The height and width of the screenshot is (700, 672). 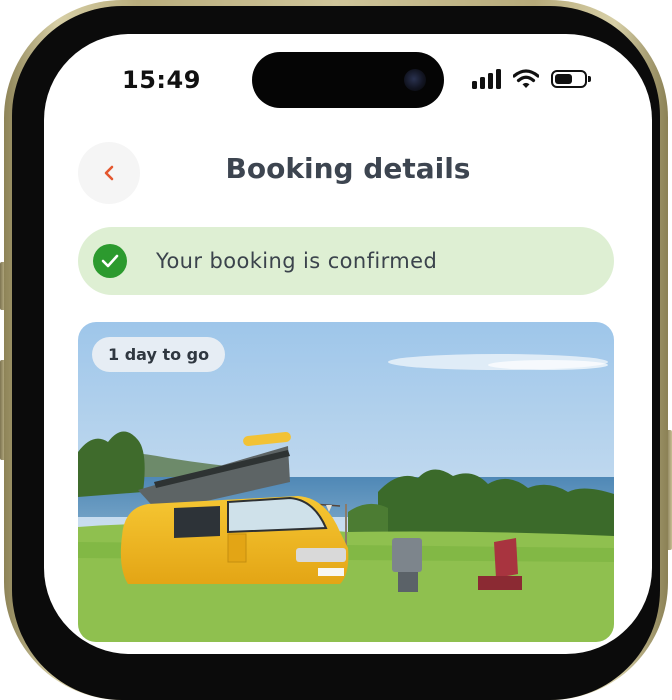 What do you see at coordinates (297, 261) in the screenshot?
I see `confirmation-message: Your booking is confirmed` at bounding box center [297, 261].